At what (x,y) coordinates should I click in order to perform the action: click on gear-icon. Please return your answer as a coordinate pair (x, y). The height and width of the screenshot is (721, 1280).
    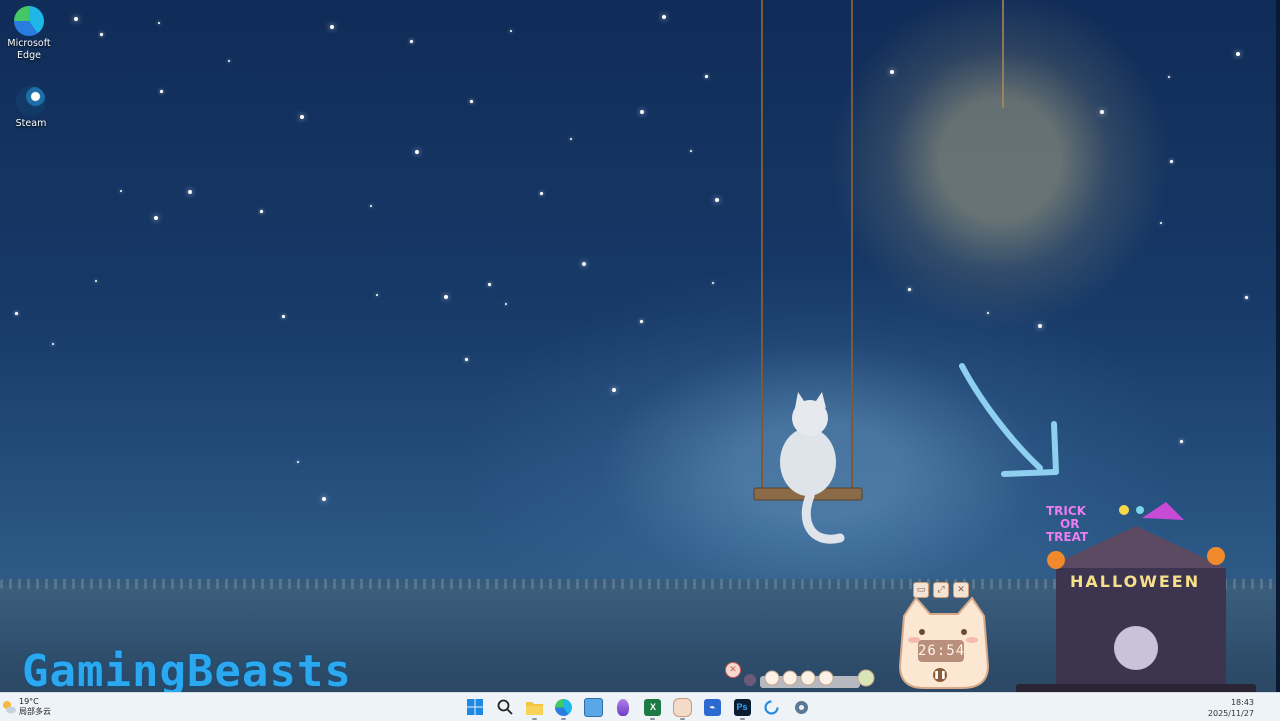
    Looking at the image, I should click on (801, 707).